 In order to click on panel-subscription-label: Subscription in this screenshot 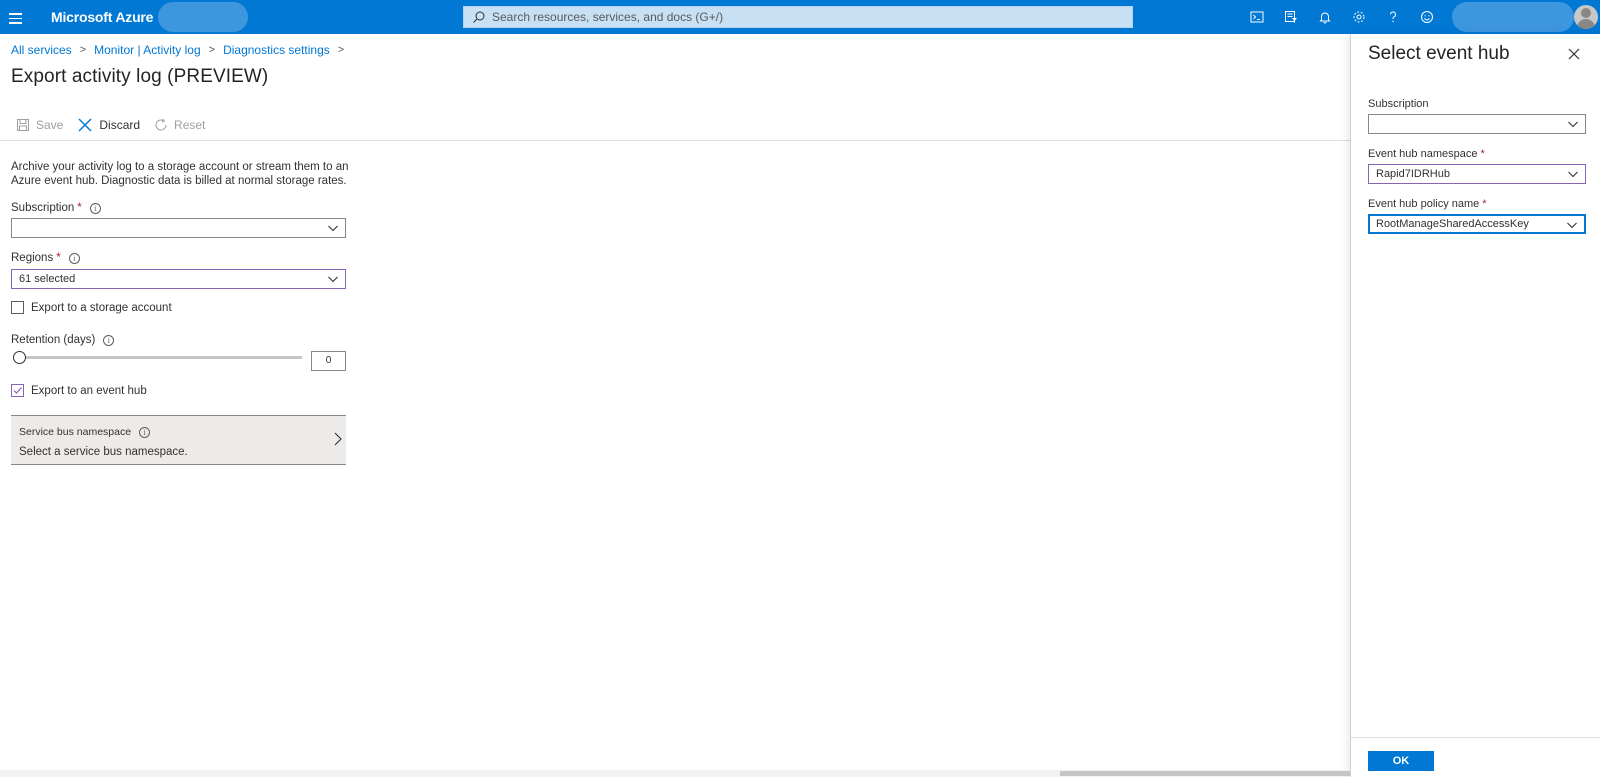, I will do `click(1398, 104)`.